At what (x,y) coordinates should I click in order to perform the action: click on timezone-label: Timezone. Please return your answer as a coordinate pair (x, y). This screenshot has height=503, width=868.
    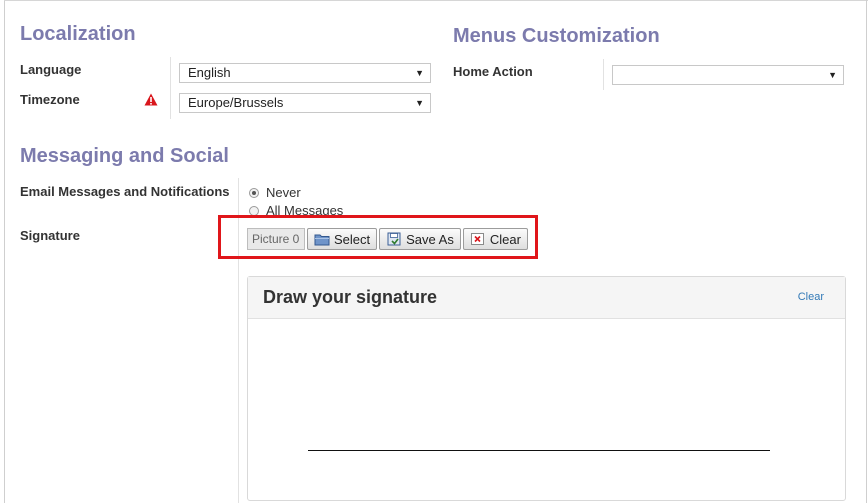
    Looking at the image, I should click on (50, 99).